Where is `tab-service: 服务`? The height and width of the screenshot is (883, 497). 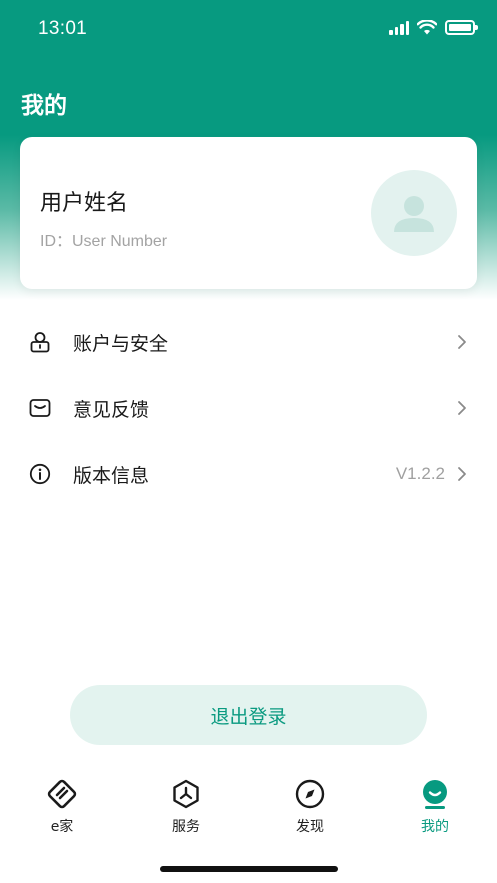
tab-service: 服务 is located at coordinates (186, 807).